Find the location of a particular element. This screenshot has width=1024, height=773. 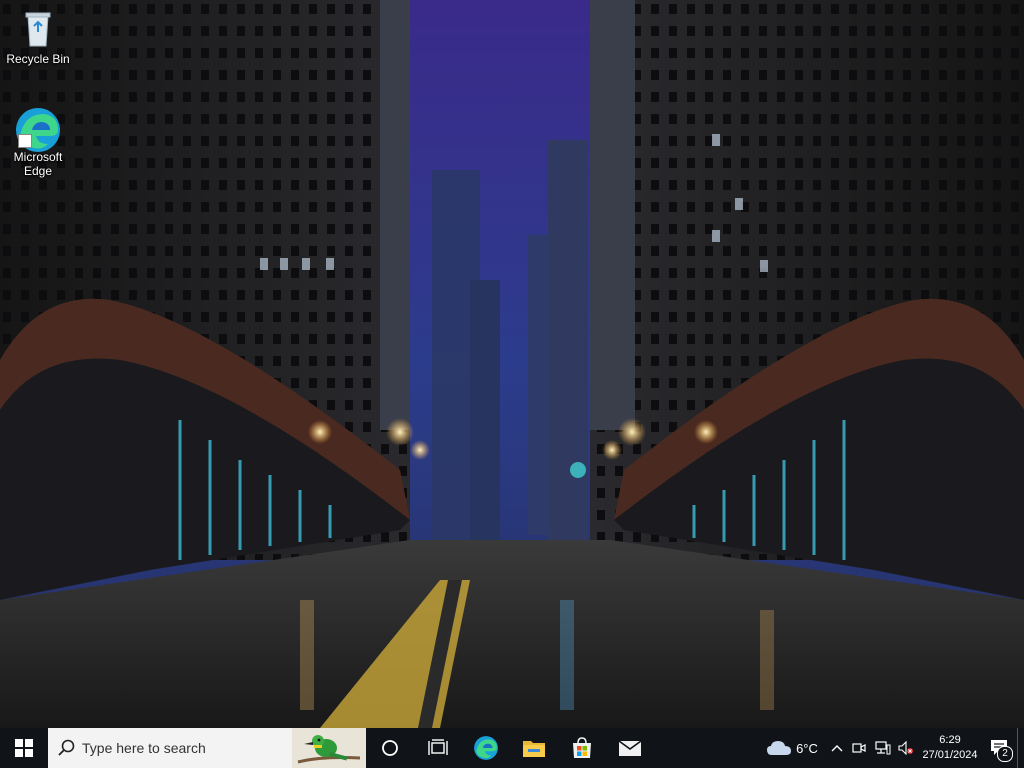

search-placeholder: Type here to search is located at coordinates (144, 748).